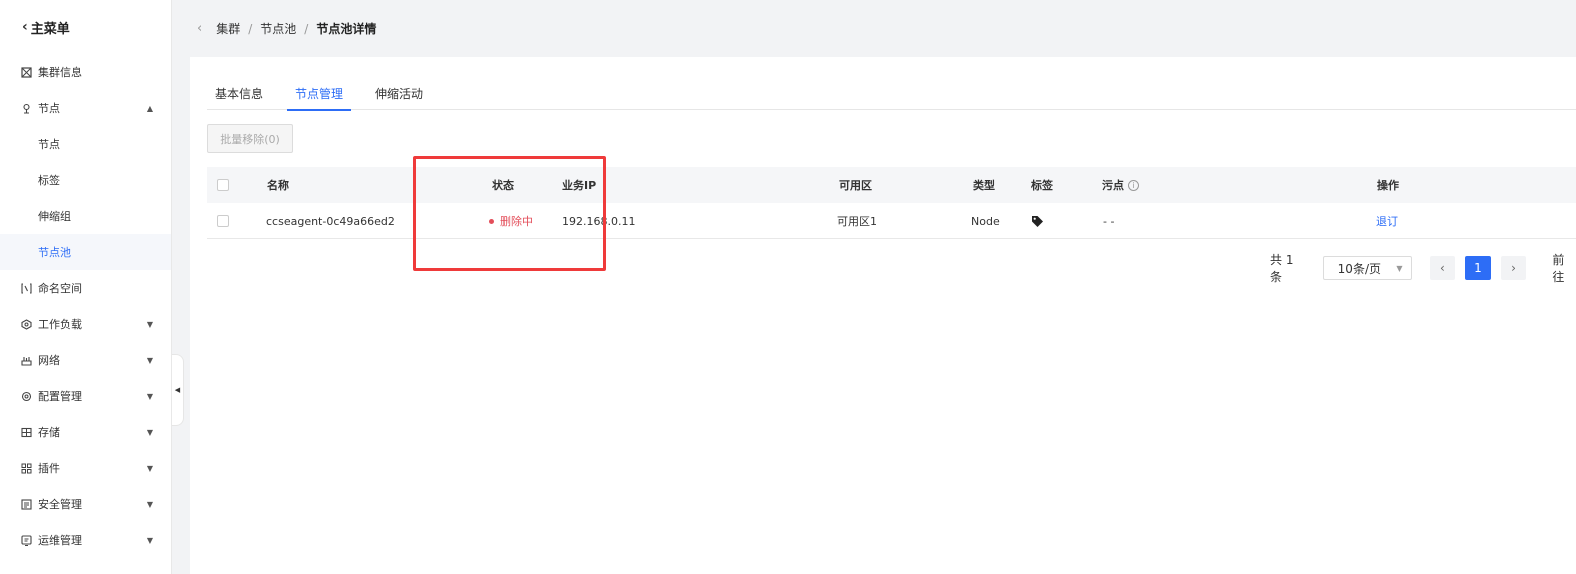 This screenshot has height=574, width=1576. What do you see at coordinates (26, 72) in the screenshot?
I see `cluster-icon` at bounding box center [26, 72].